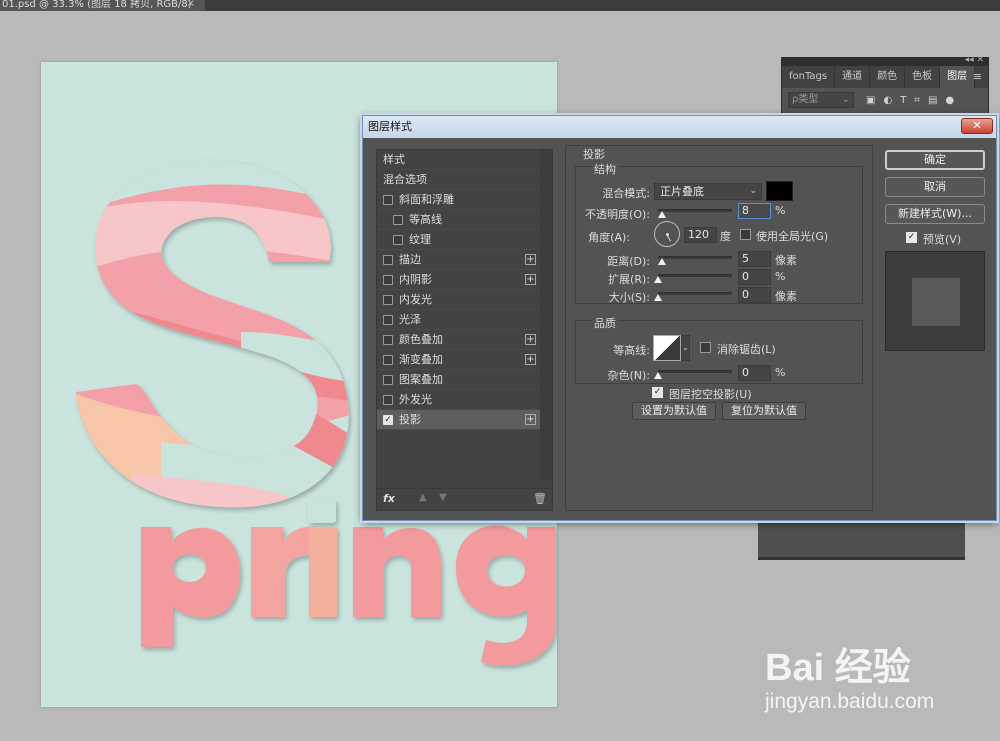 The height and width of the screenshot is (741, 1000). I want to click on size-slider-thumb, so click(658, 297).